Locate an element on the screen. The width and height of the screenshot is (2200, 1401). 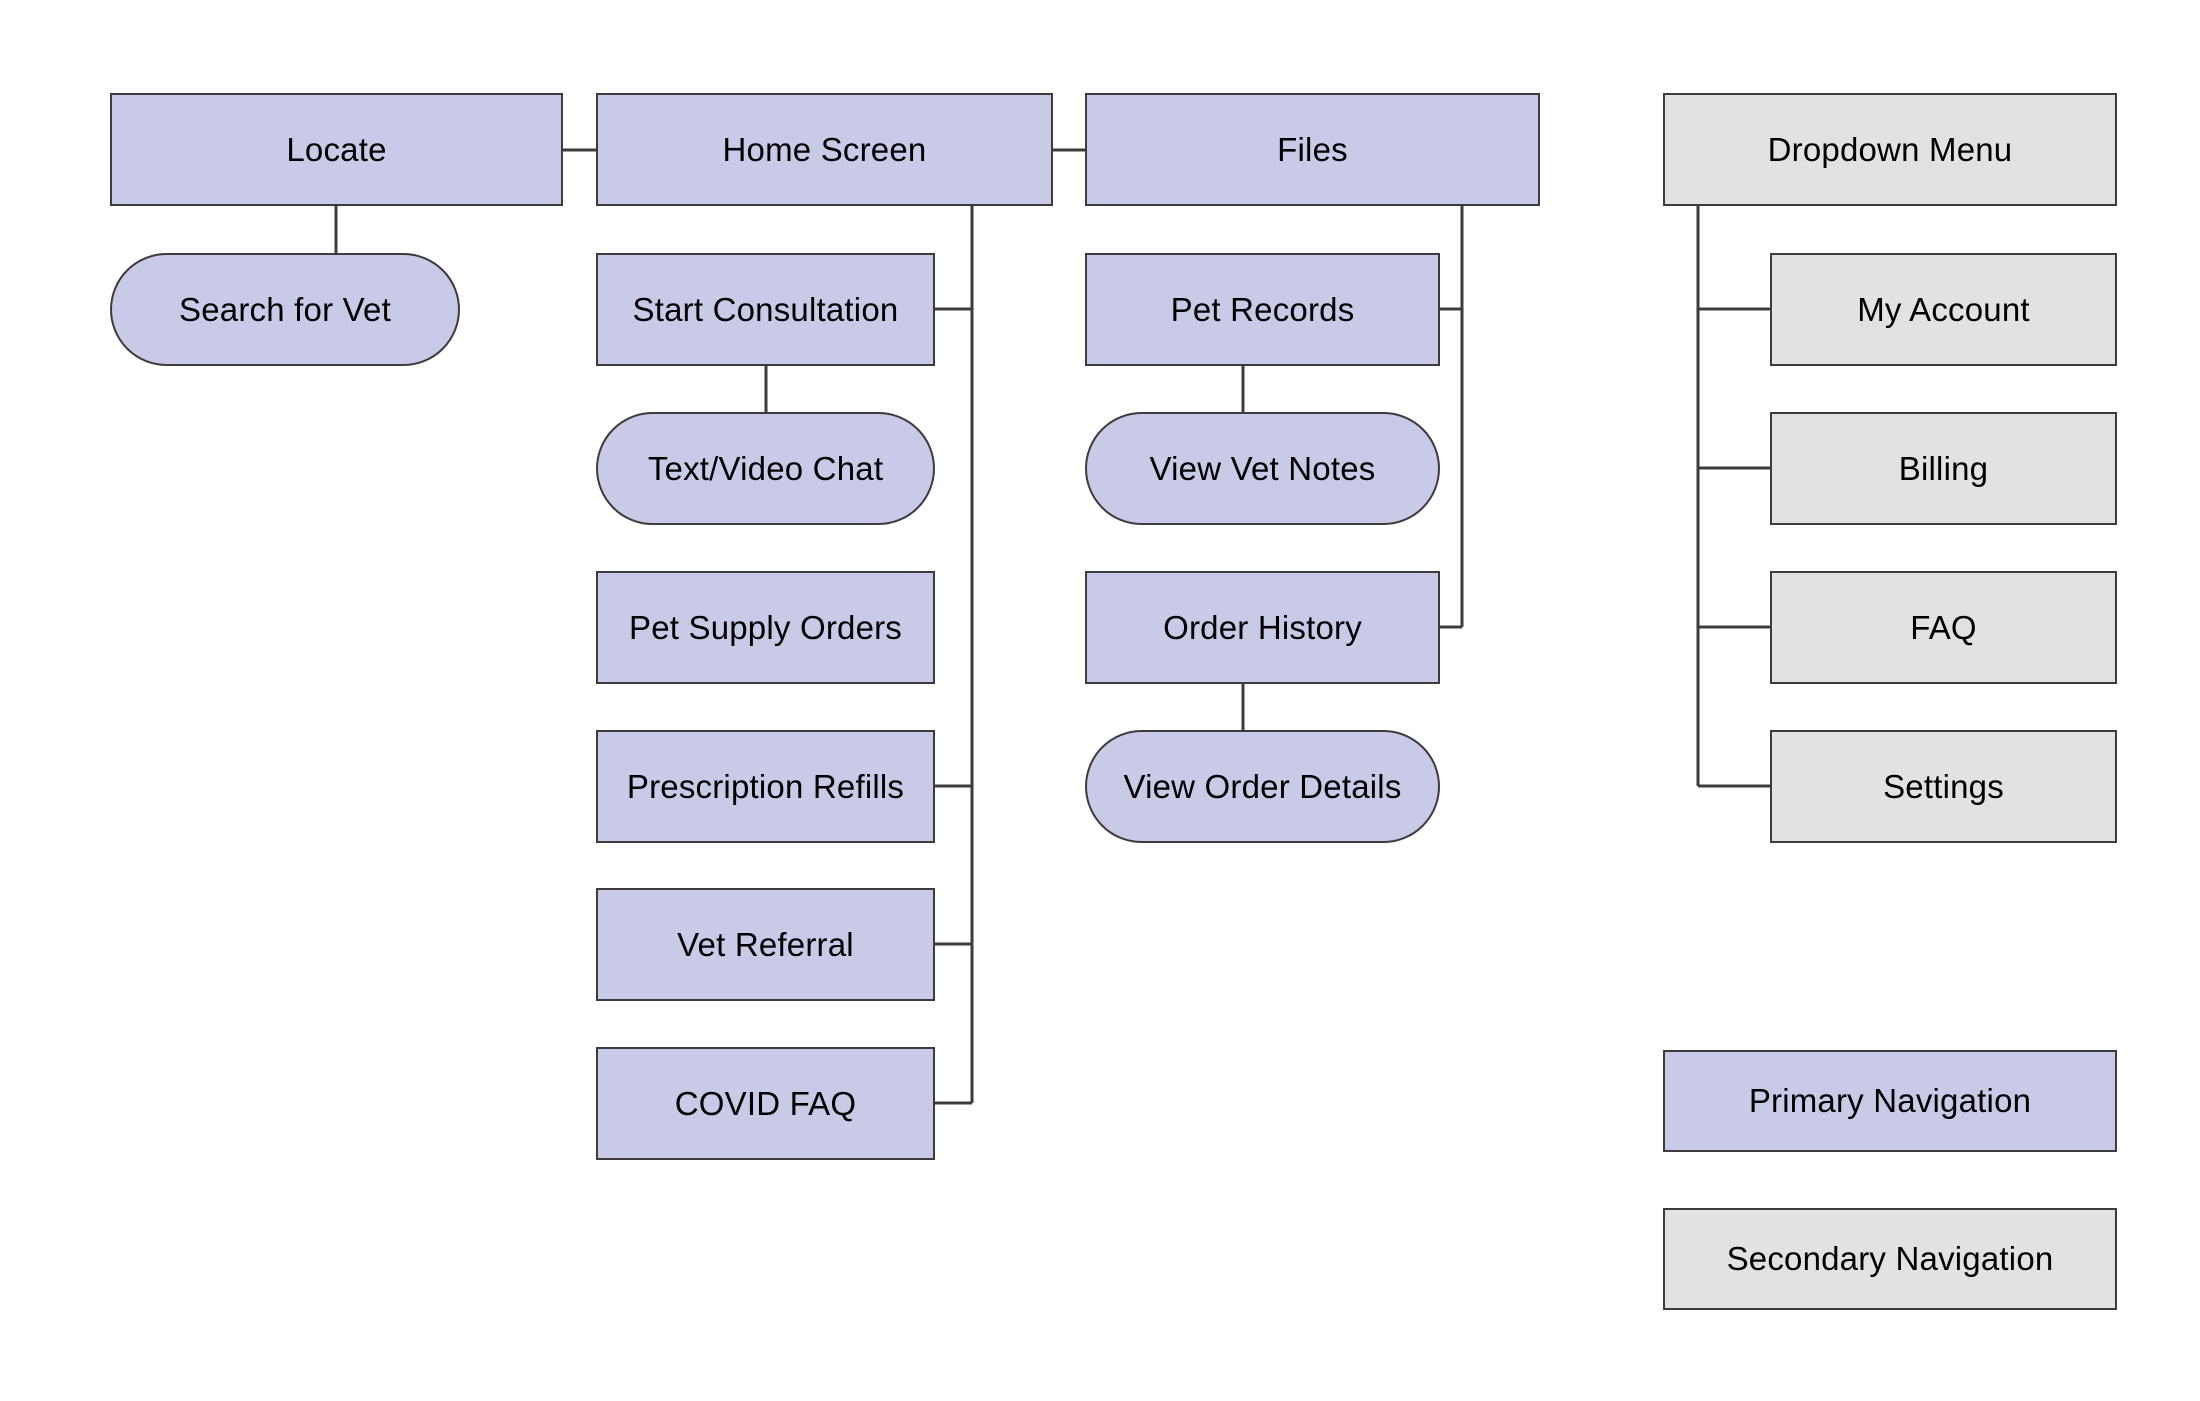
node-search-for-vet: Search for Vet is located at coordinates (285, 309).